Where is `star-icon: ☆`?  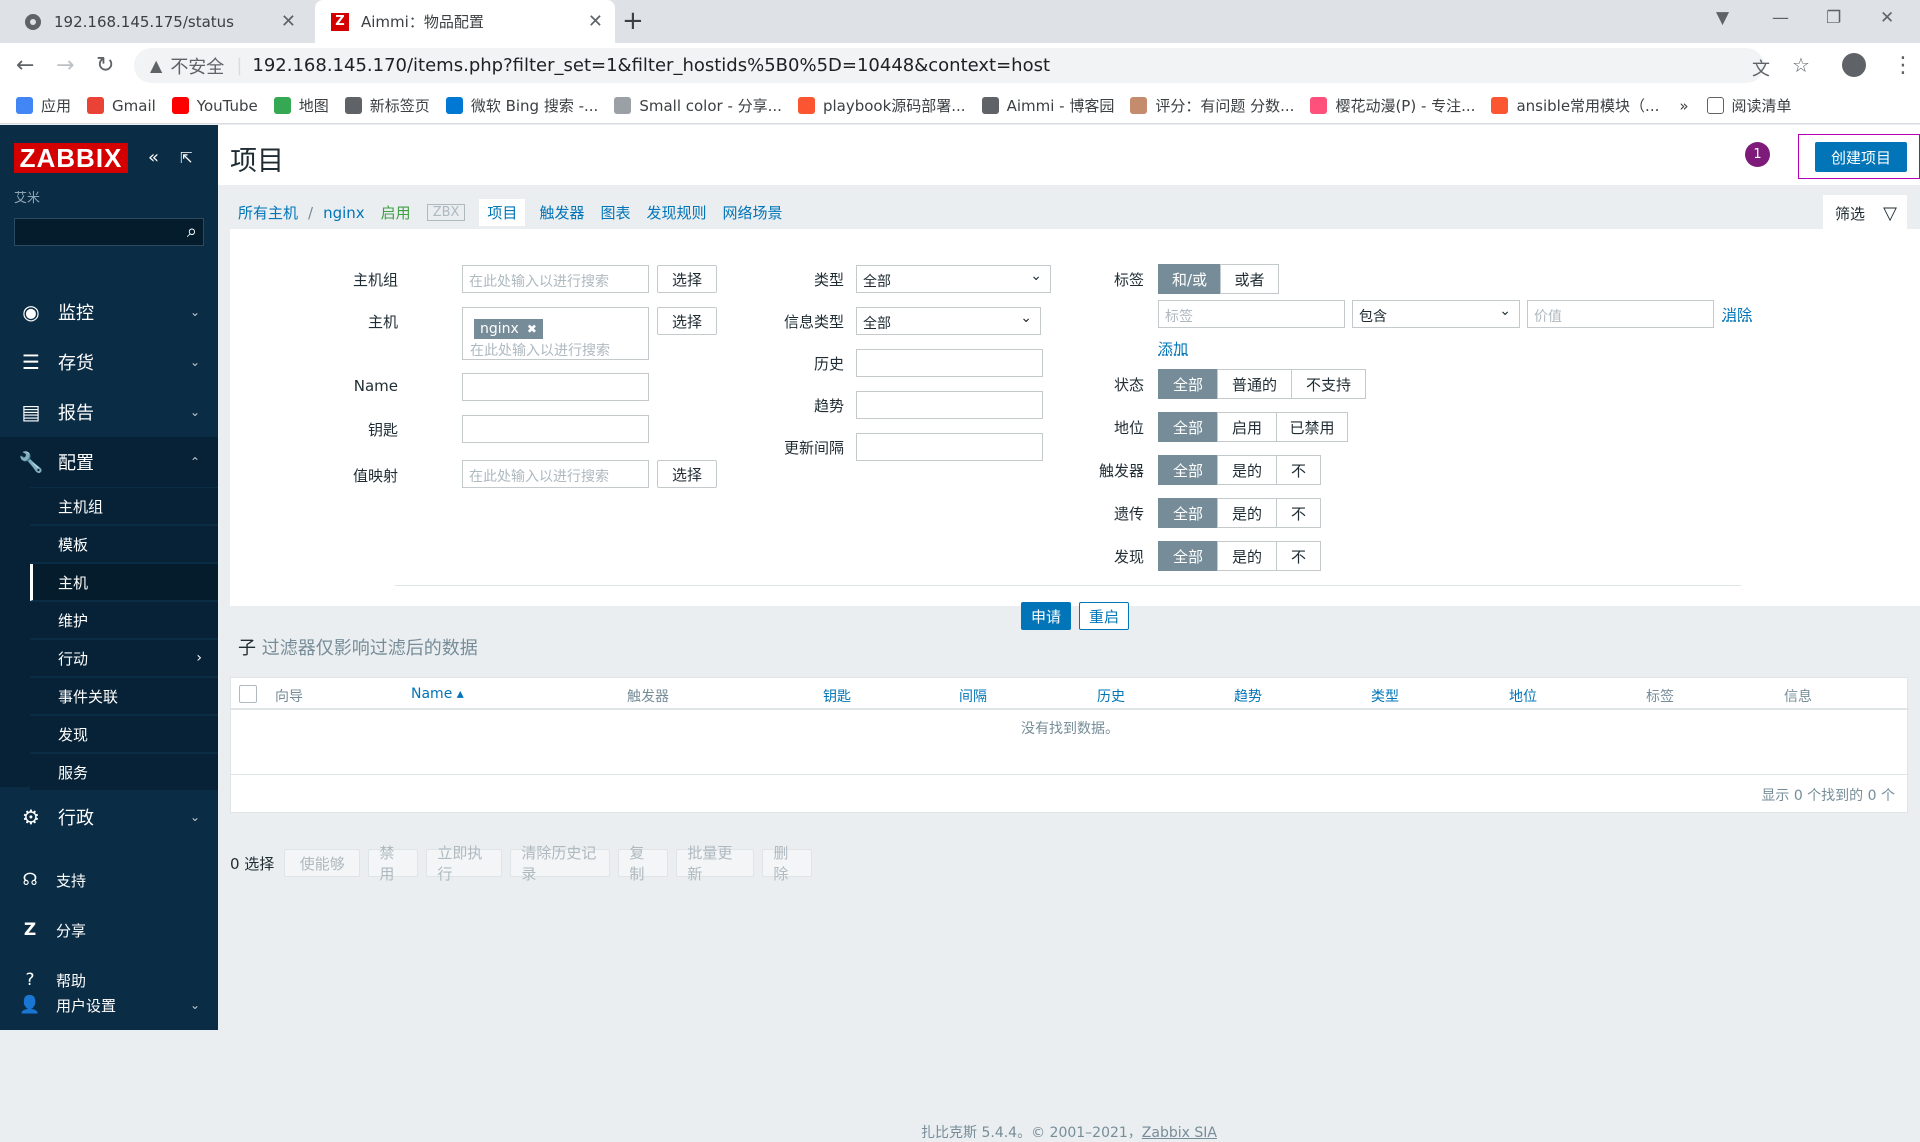 star-icon: ☆ is located at coordinates (1801, 65).